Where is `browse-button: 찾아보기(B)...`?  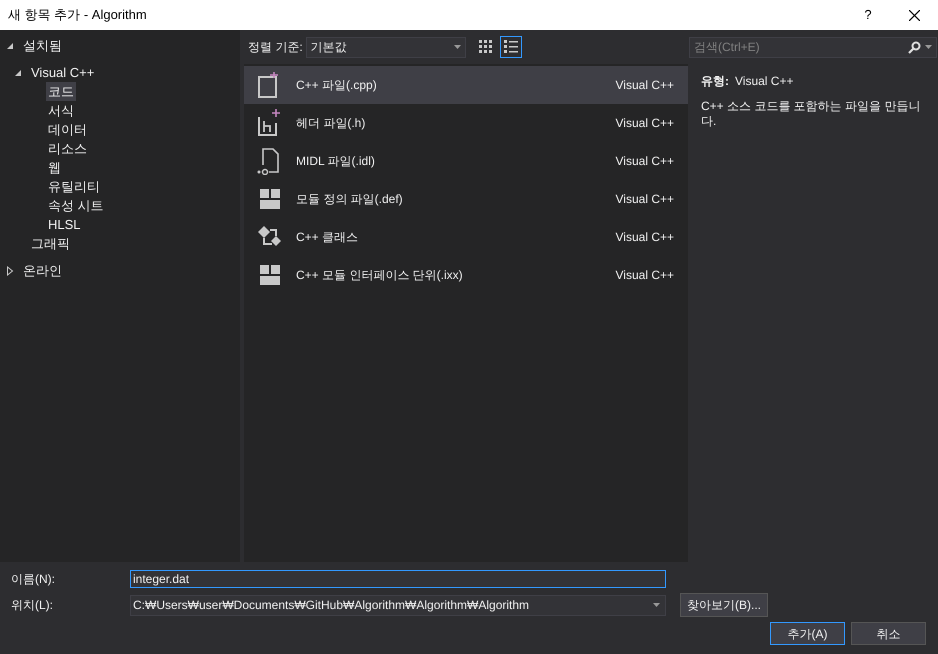
browse-button: 찾아보기(B)... is located at coordinates (724, 605).